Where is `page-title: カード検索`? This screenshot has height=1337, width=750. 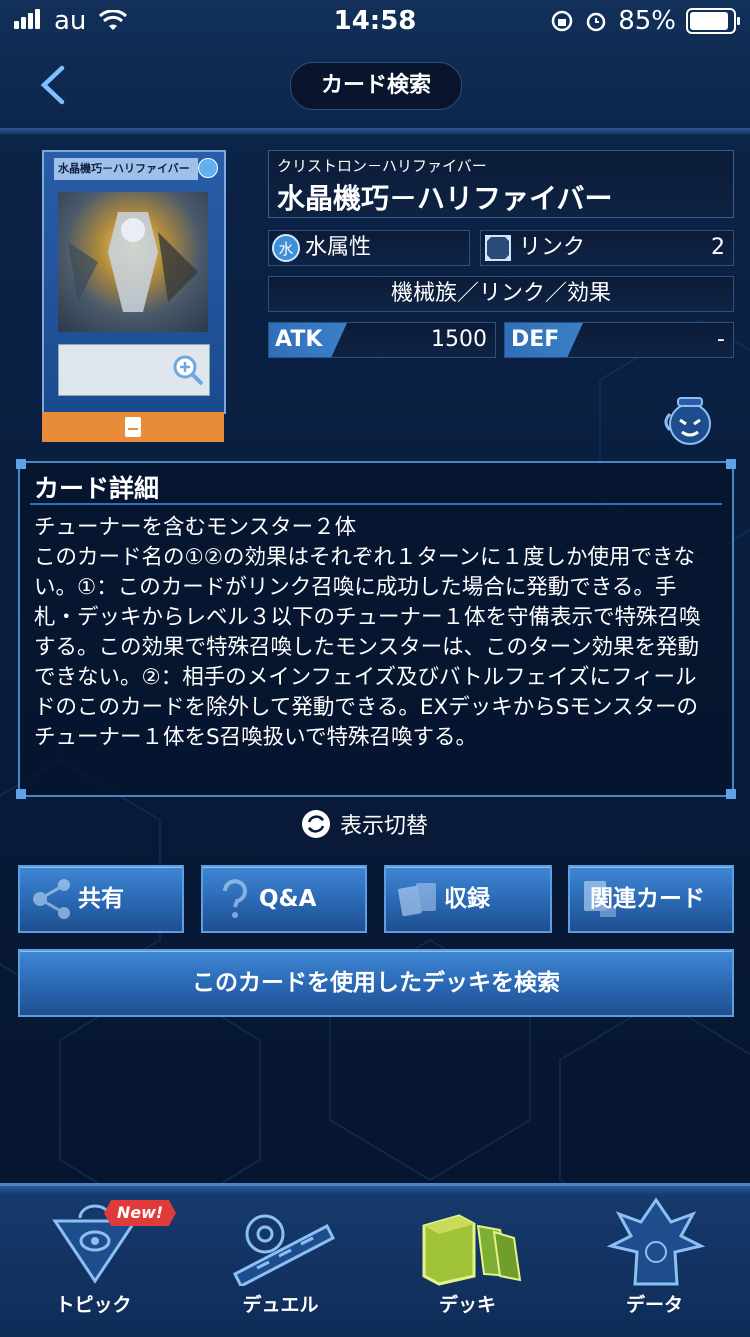
page-title: カード検索 is located at coordinates (376, 86).